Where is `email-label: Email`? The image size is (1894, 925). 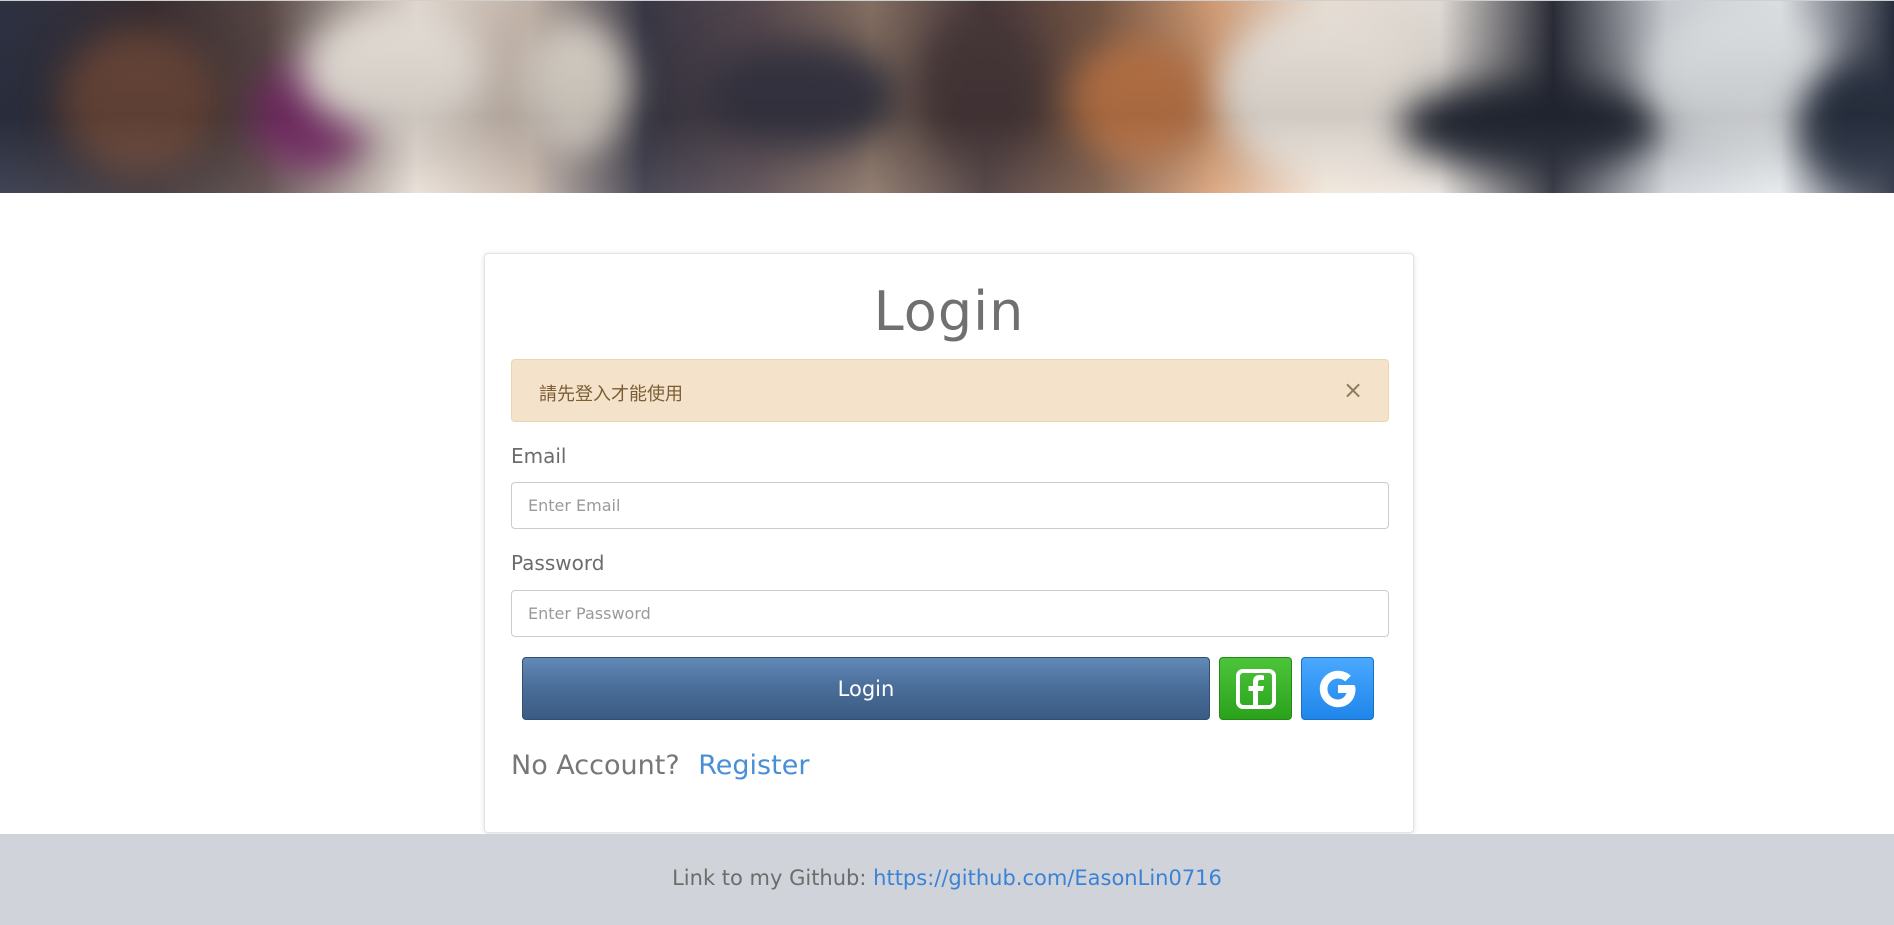 email-label: Email is located at coordinates (539, 456).